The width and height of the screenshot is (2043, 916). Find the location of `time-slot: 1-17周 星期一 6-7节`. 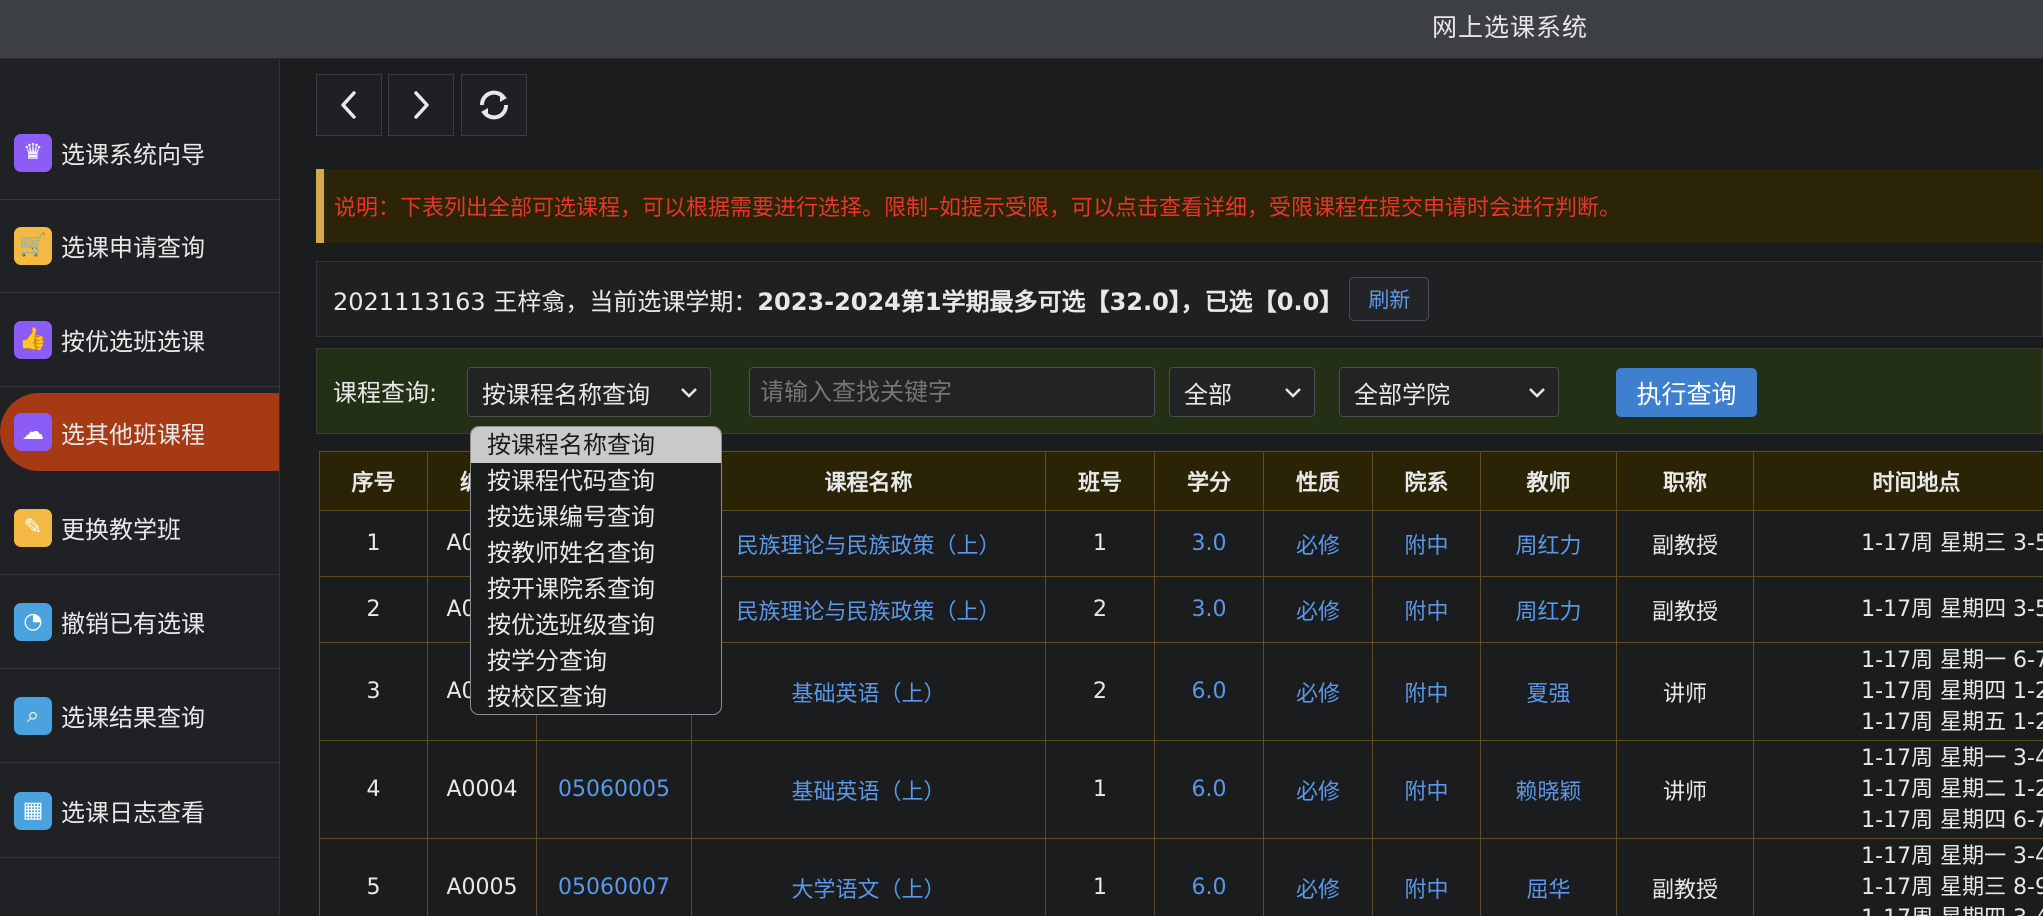

time-slot: 1-17周 星期一 6-7节 is located at coordinates (1952, 660).